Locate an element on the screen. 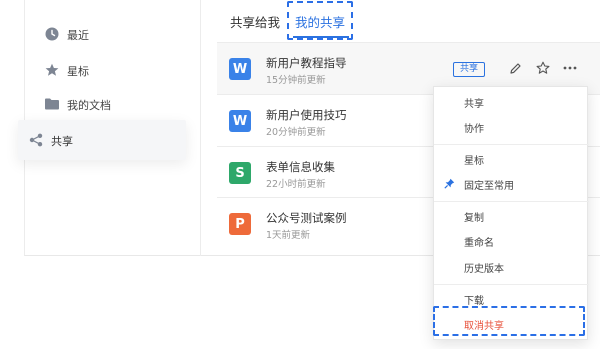  clock-icon is located at coordinates (52, 34).